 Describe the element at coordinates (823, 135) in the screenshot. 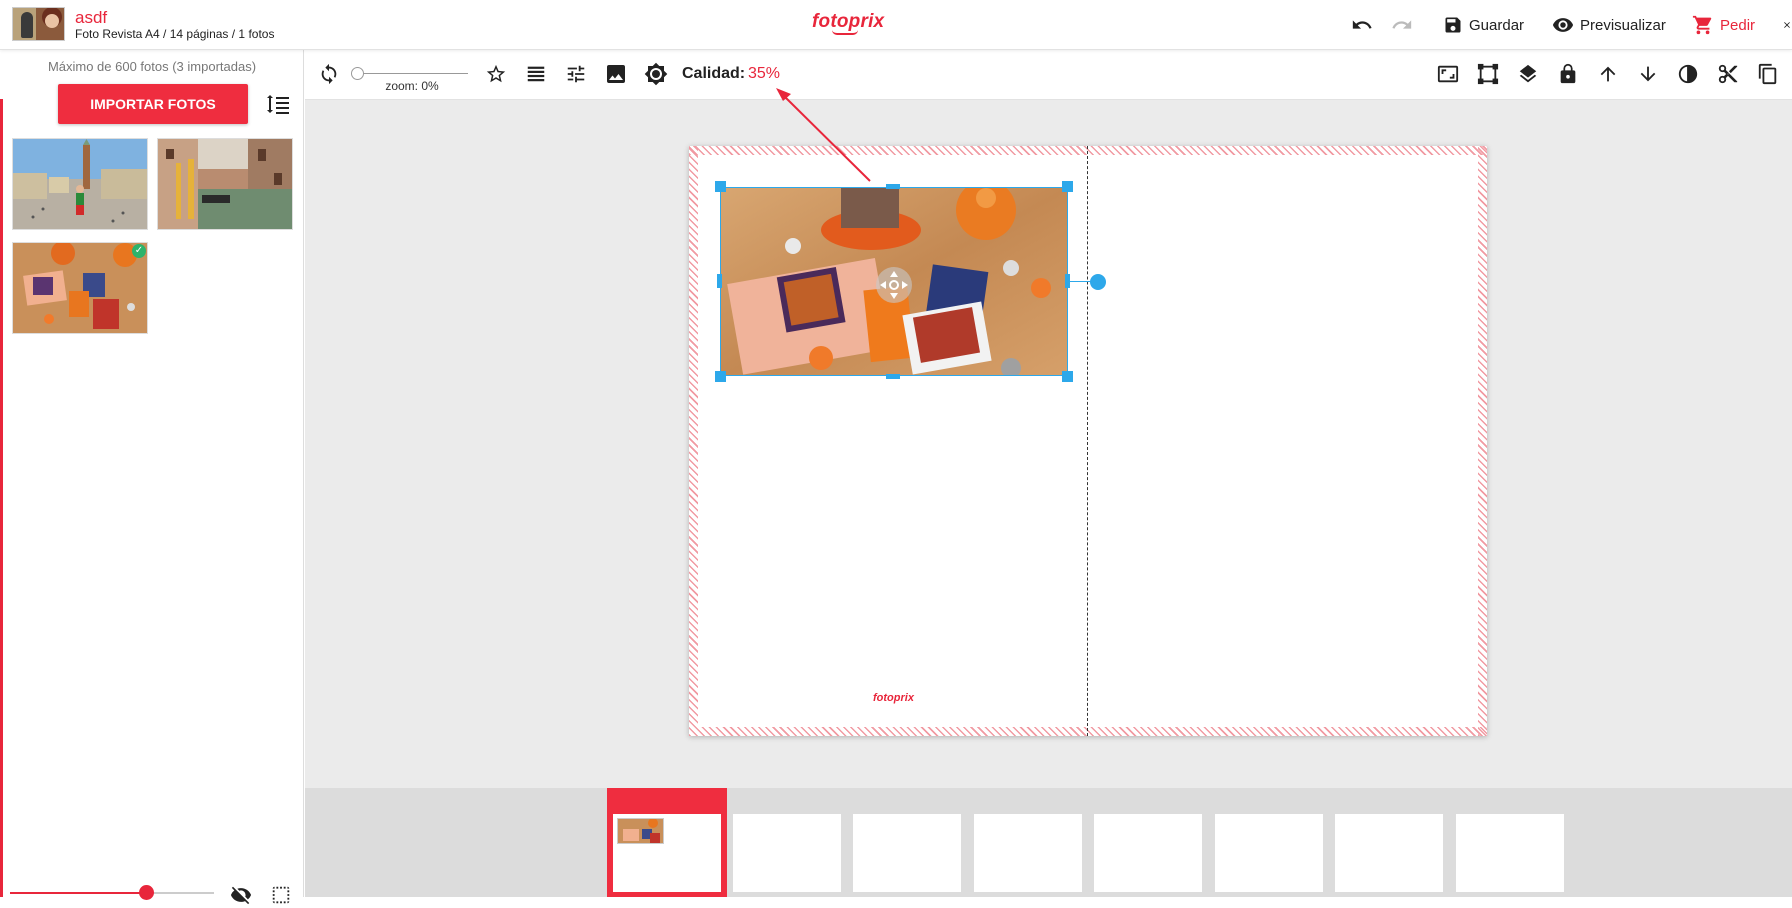

I see `annotation-arrow-icon` at that location.